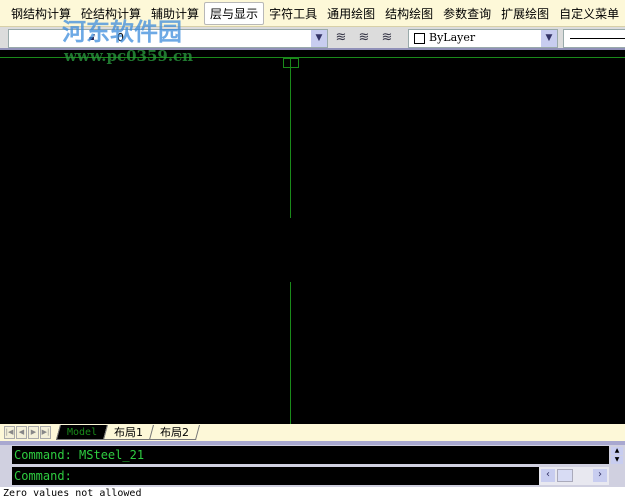  What do you see at coordinates (129, 432) in the screenshot?
I see `tab-layout1: 布局1` at bounding box center [129, 432].